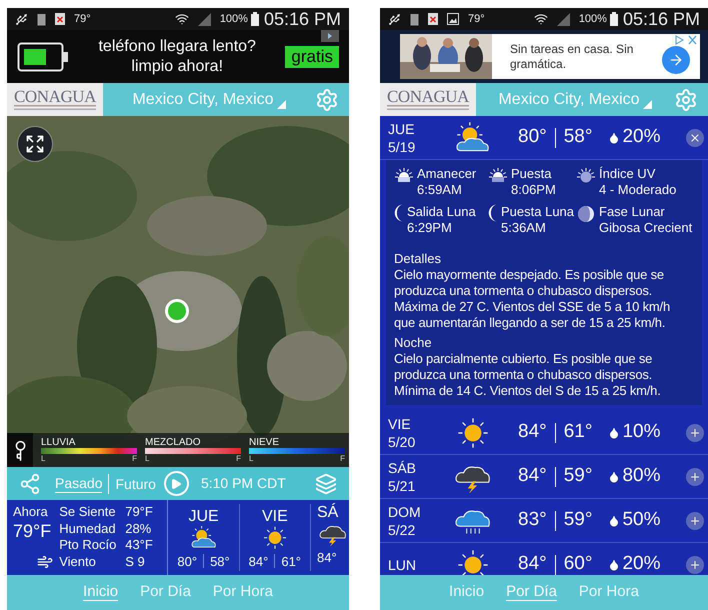 This screenshot has width=708, height=610. What do you see at coordinates (88, 545) in the screenshot?
I see `detail-label: Pto Rocío` at bounding box center [88, 545].